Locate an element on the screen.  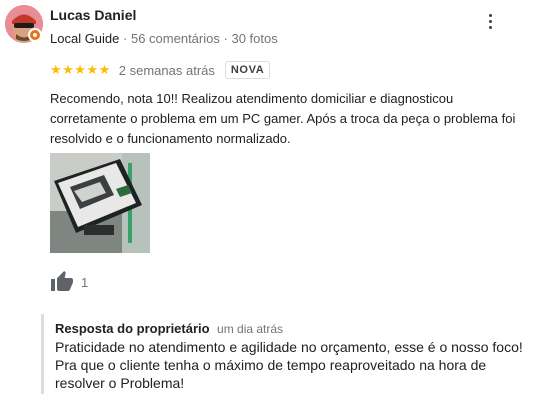
new-badge: NOVA is located at coordinates (247, 70).